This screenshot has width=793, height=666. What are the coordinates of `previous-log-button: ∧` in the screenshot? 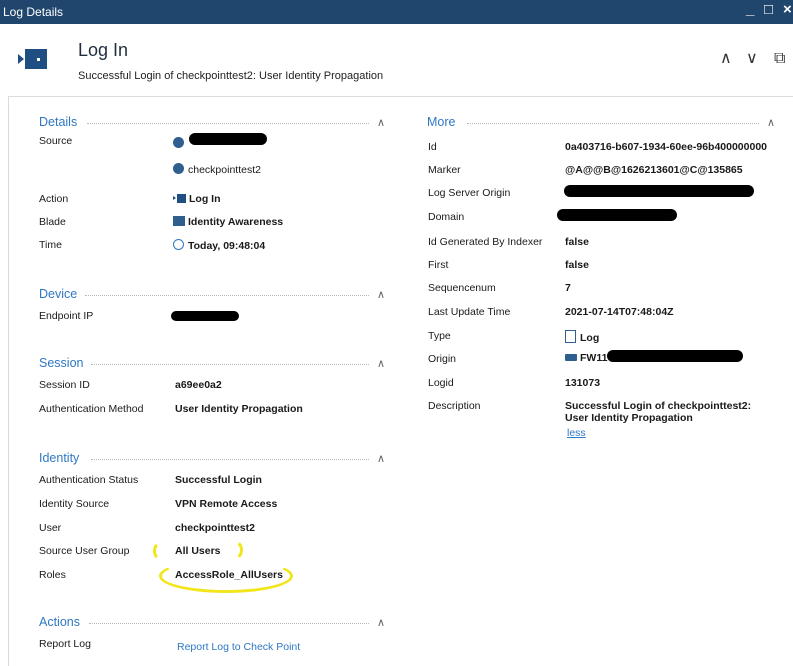 It's located at (726, 57).